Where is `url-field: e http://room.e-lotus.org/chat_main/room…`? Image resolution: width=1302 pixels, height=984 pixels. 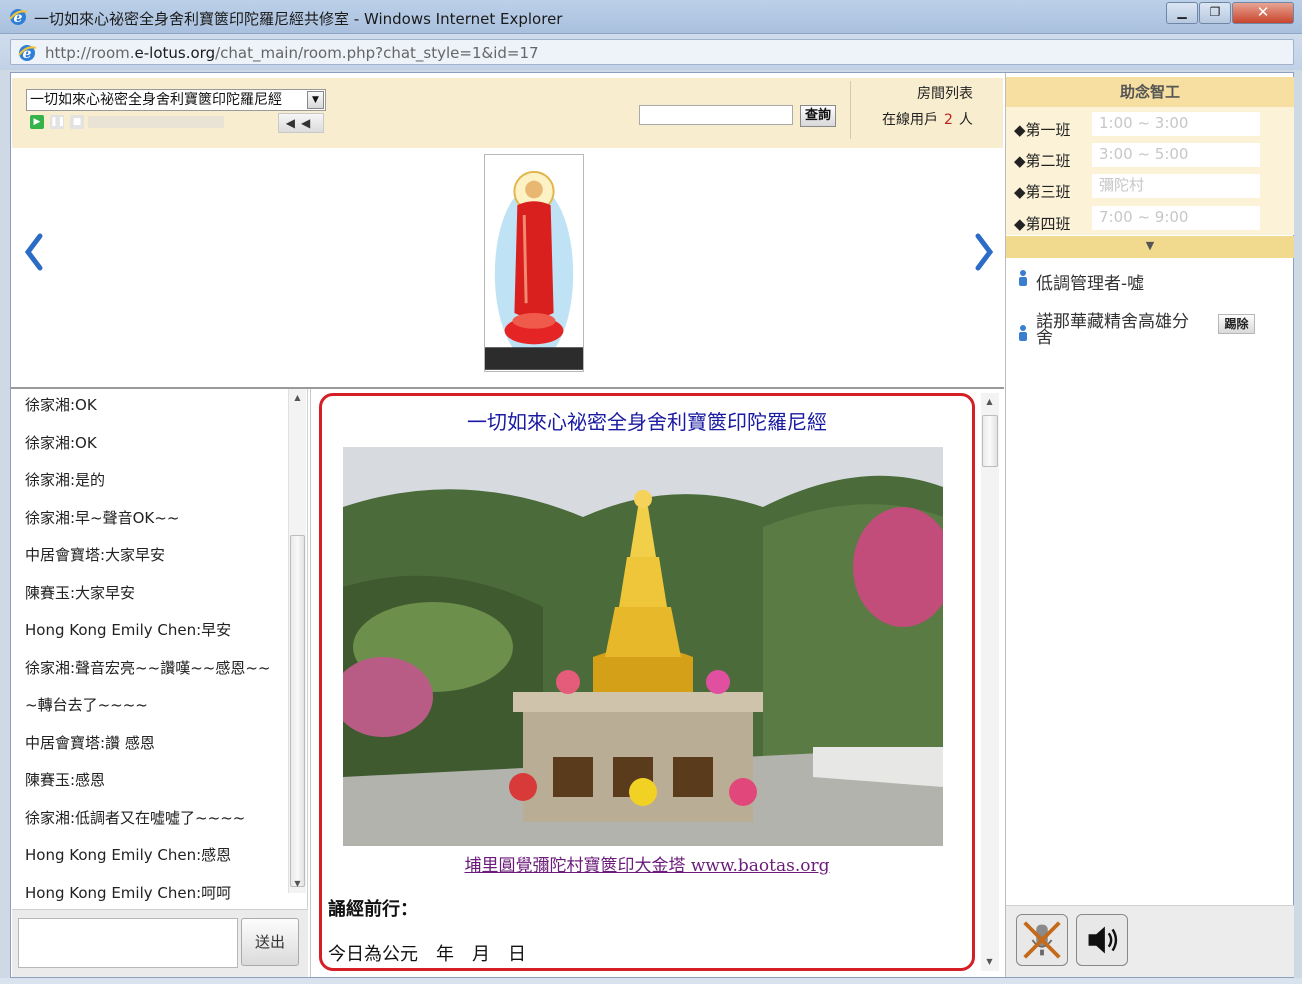
url-field: e http://room.e-lotus.org/chat_main/room… is located at coordinates (652, 52).